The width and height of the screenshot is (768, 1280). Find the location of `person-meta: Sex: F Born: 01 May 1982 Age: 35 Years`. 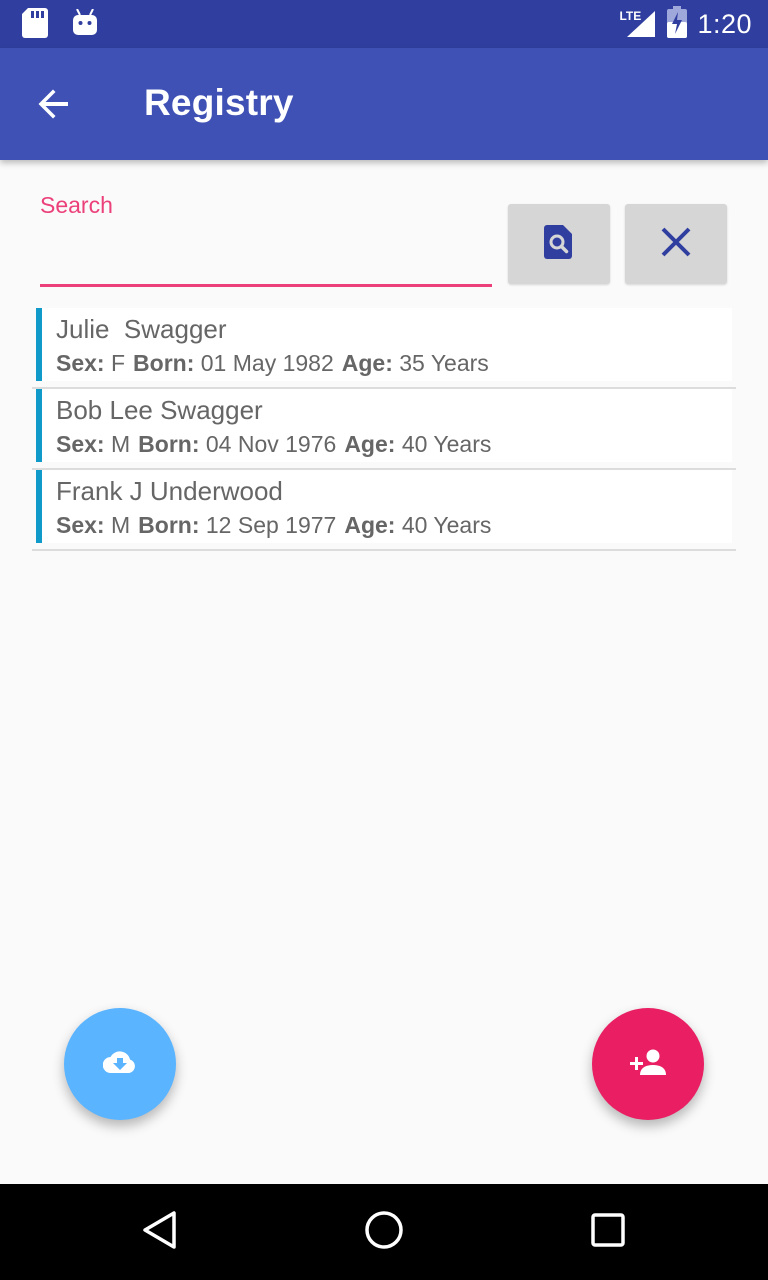

person-meta: Sex: F Born: 01 May 1982 Age: 35 Years is located at coordinates (276, 363).